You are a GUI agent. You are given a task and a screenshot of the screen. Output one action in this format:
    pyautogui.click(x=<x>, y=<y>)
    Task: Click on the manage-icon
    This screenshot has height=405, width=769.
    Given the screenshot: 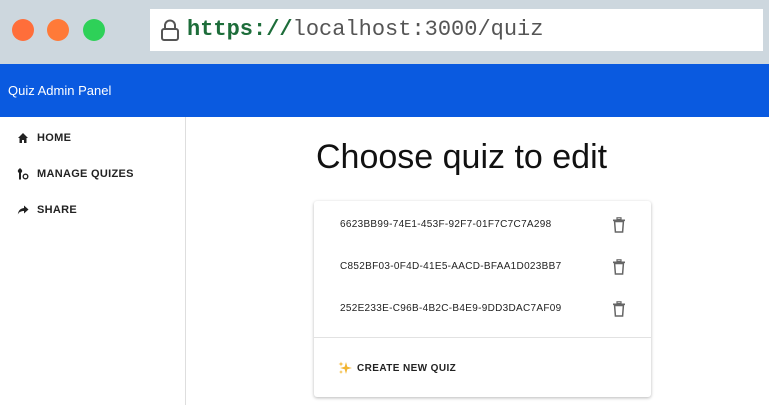 What is the action you would take?
    pyautogui.click(x=23, y=174)
    